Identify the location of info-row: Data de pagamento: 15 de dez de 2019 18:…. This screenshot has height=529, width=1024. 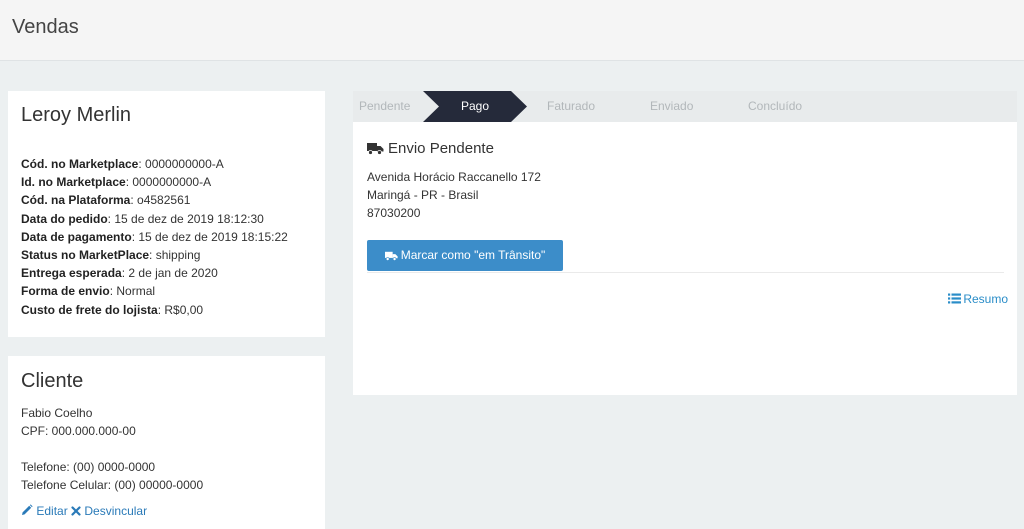
(154, 237).